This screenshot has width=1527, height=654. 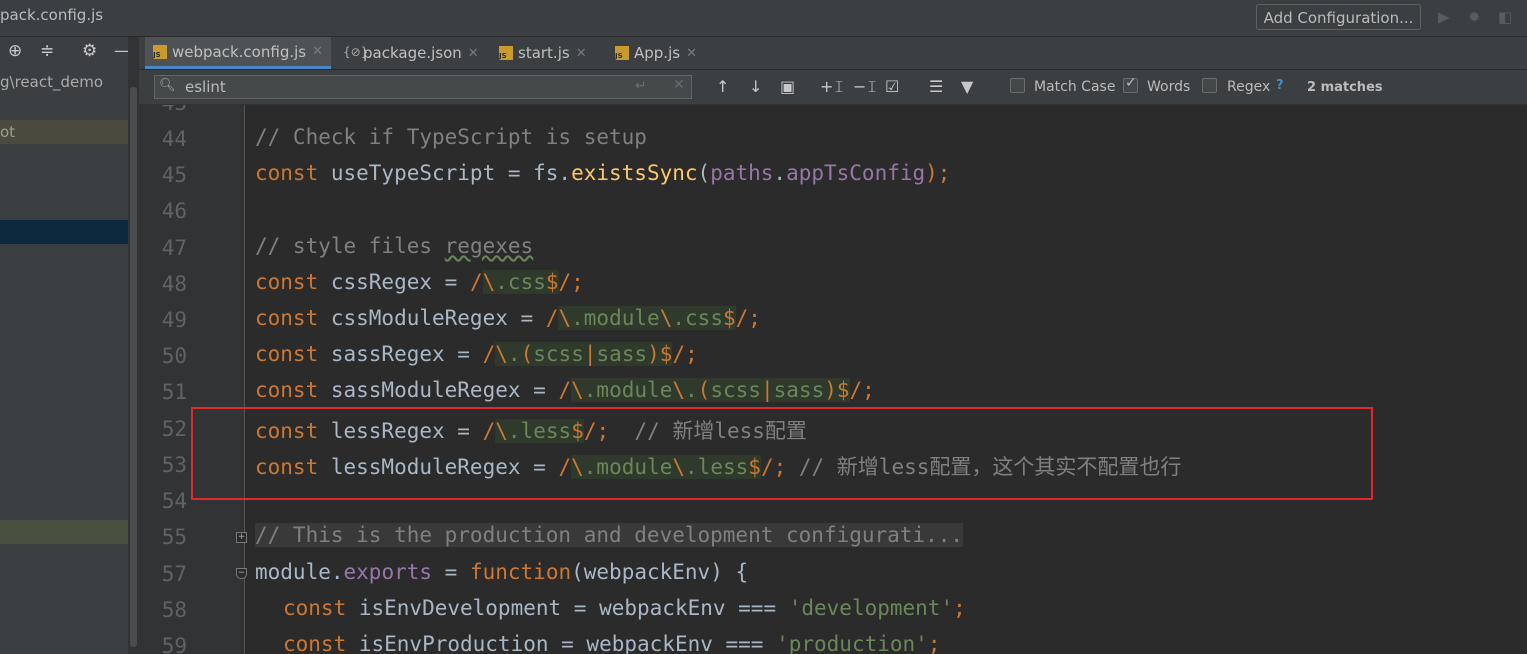 I want to click on code-text: isEnvDevelopment = webpackEnv ===, so click(x=567, y=608).